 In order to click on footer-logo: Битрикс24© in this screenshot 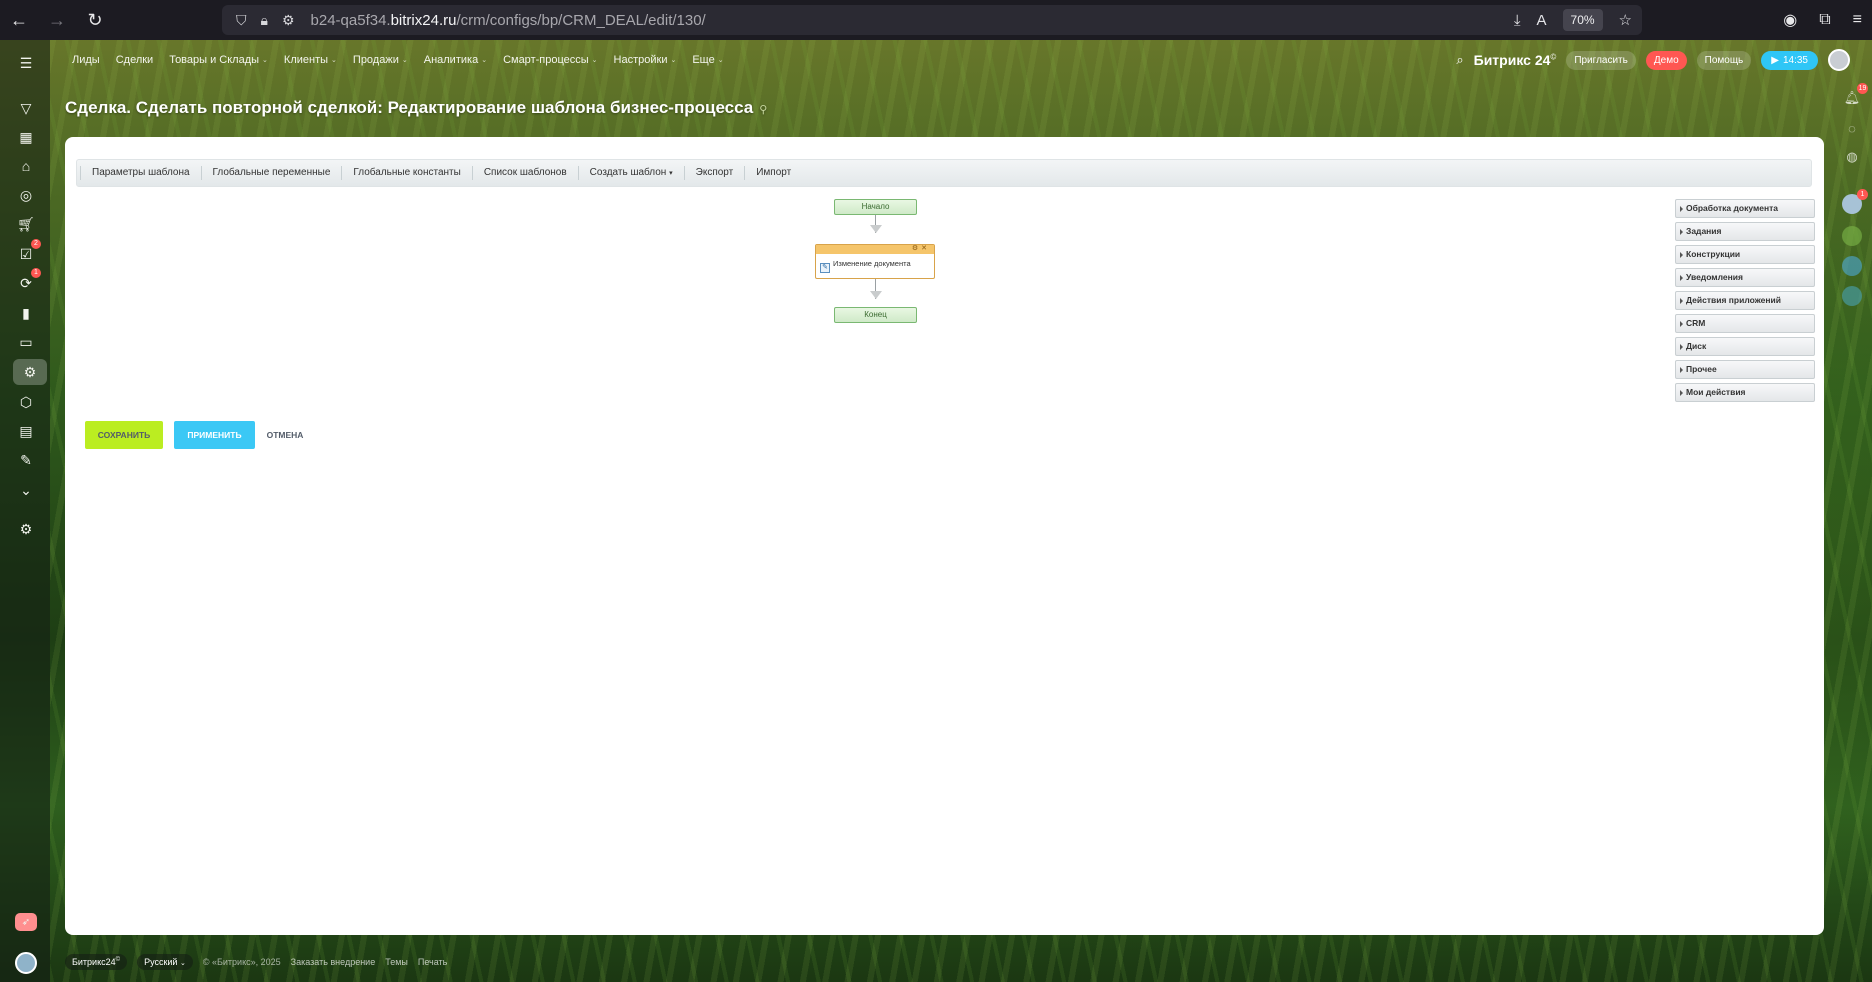, I will do `click(96, 962)`.